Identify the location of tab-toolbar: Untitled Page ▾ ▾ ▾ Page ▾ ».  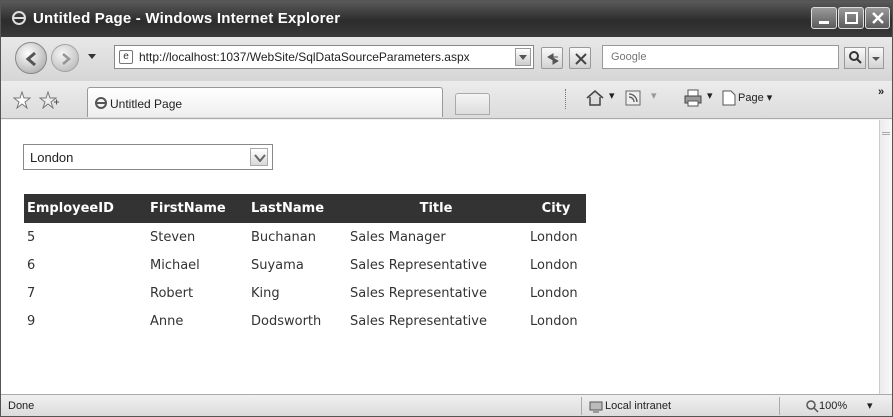
(446, 100).